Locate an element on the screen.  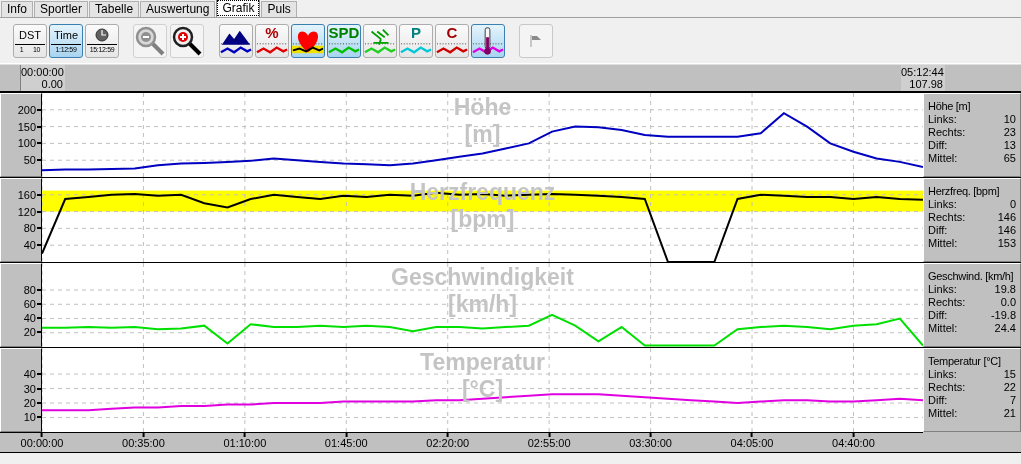
x-axis-label: 00:35:00 is located at coordinates (143, 443).